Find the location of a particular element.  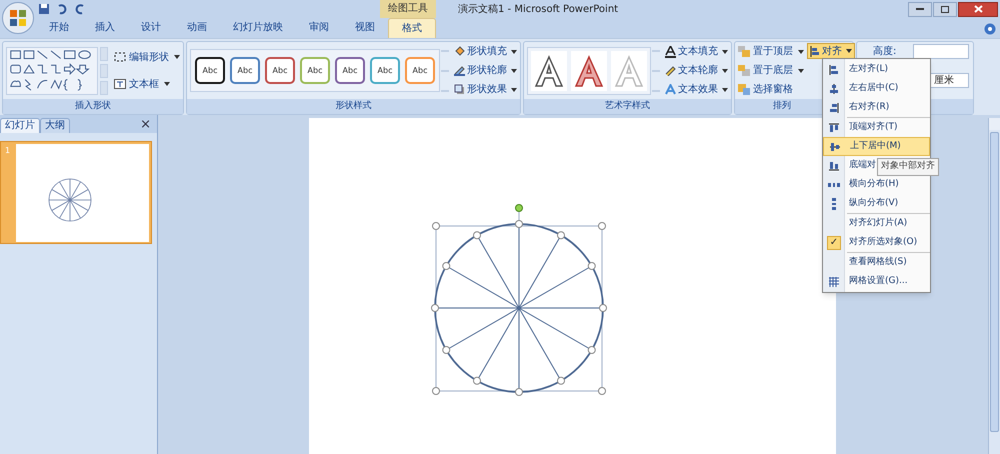

panel-tab: 大纲 is located at coordinates (55, 125).